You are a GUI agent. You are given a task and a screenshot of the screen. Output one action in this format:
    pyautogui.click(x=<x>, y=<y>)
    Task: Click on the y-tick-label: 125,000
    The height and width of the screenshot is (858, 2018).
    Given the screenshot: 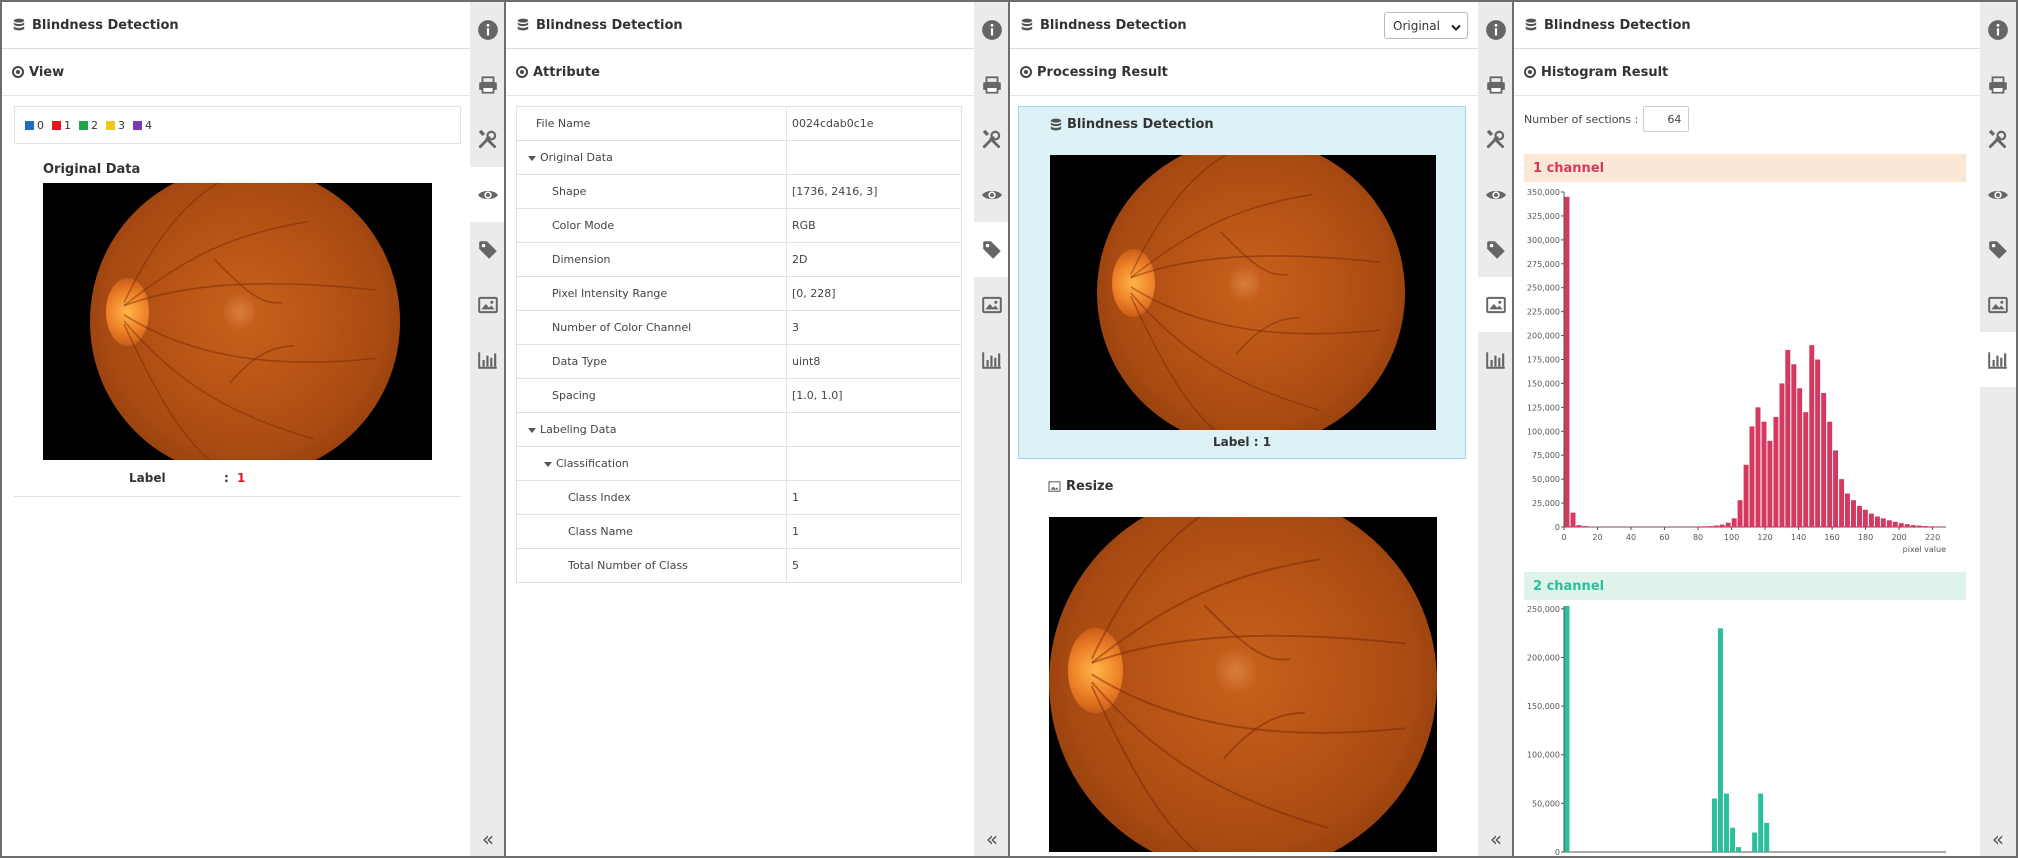 What is the action you would take?
    pyautogui.click(x=1543, y=407)
    